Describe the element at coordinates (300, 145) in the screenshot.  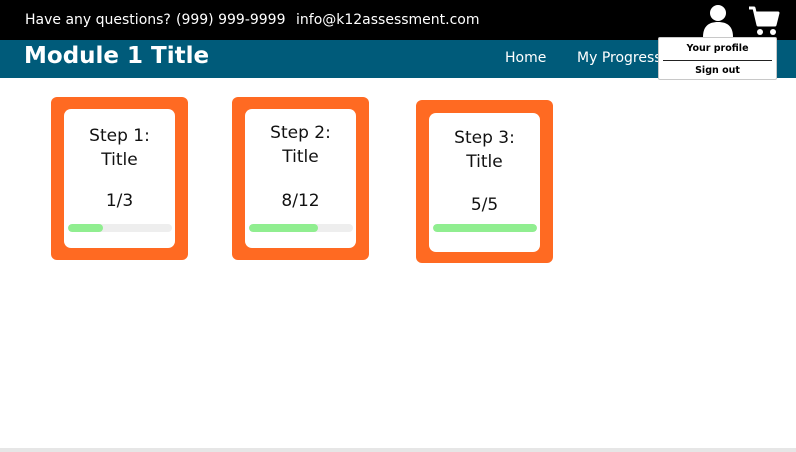
I see `step-title: Step 2: Title` at that location.